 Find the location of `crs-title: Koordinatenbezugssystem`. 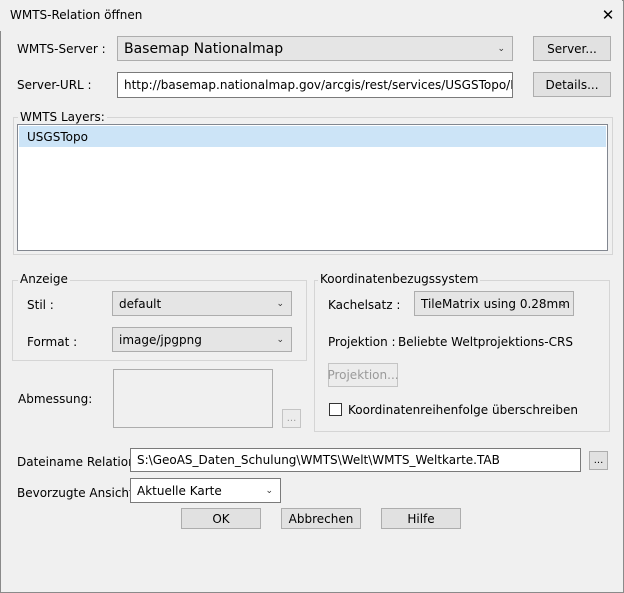

crs-title: Koordinatenbezugssystem is located at coordinates (399, 279).